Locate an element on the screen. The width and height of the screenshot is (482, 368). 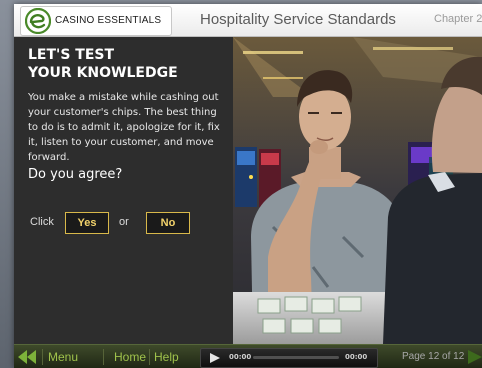
brand-logo: CASINO ESSENTIALS is located at coordinates (96, 21).